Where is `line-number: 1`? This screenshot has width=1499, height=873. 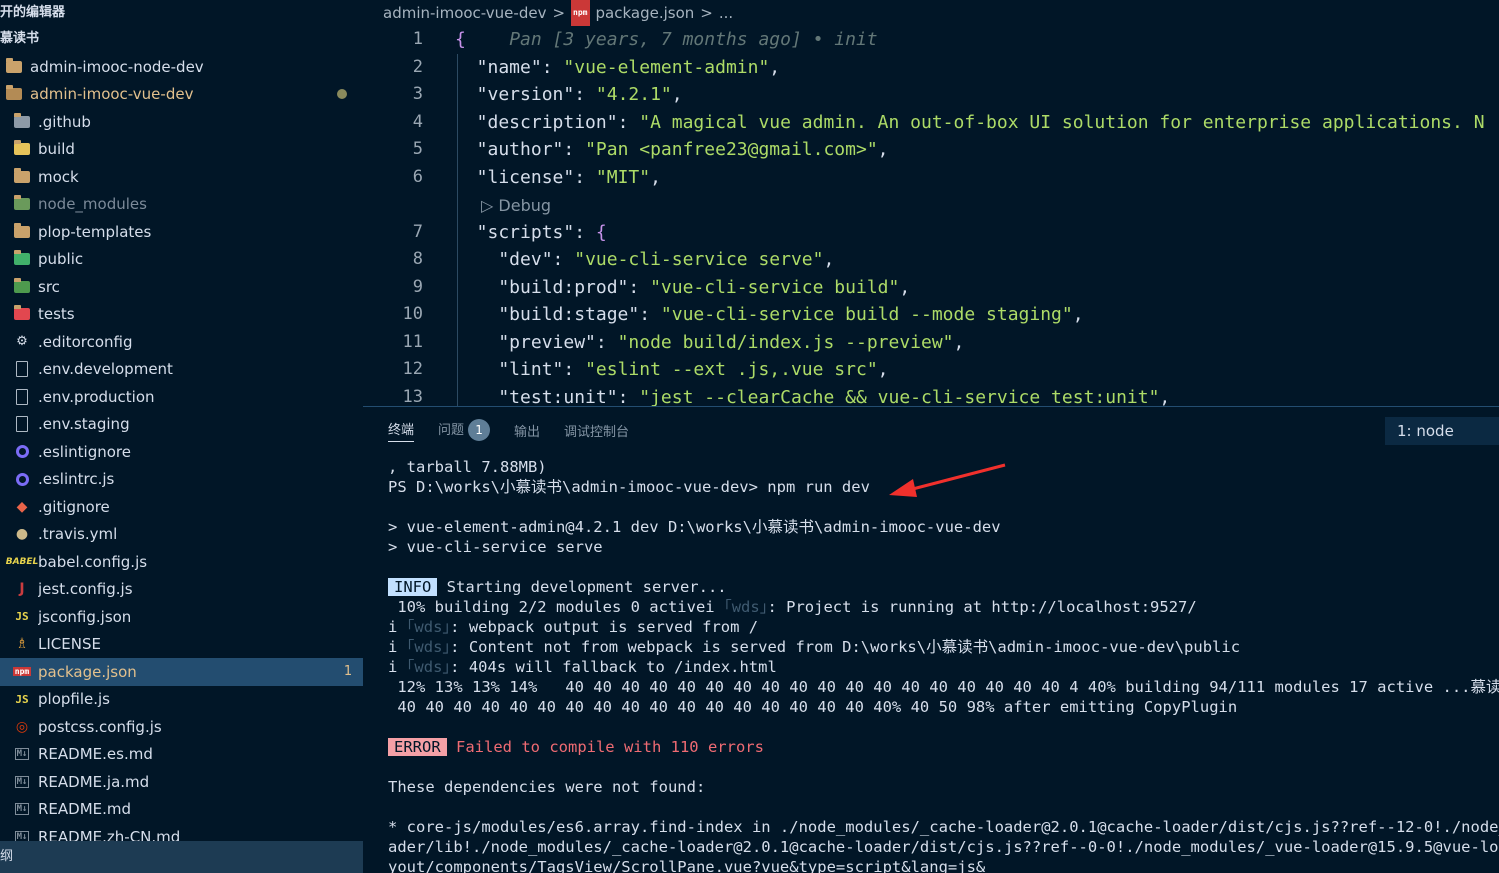
line-number: 1 is located at coordinates (417, 39).